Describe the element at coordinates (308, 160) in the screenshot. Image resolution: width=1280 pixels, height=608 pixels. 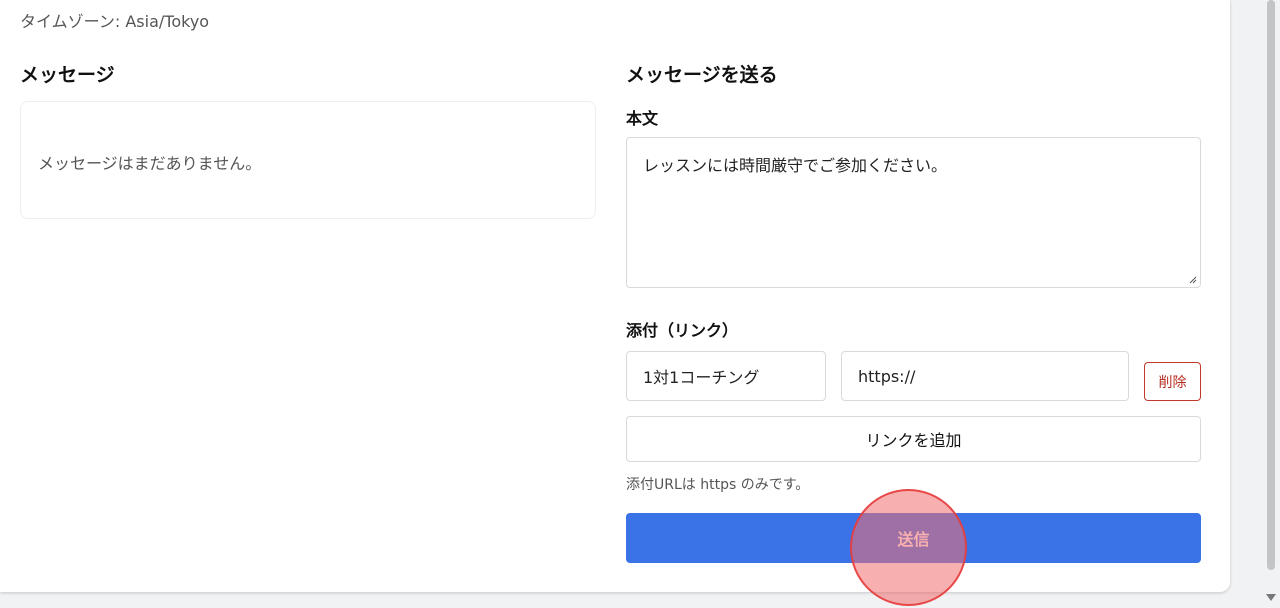
I see `messages-list: メッセージはまだありません。` at that location.